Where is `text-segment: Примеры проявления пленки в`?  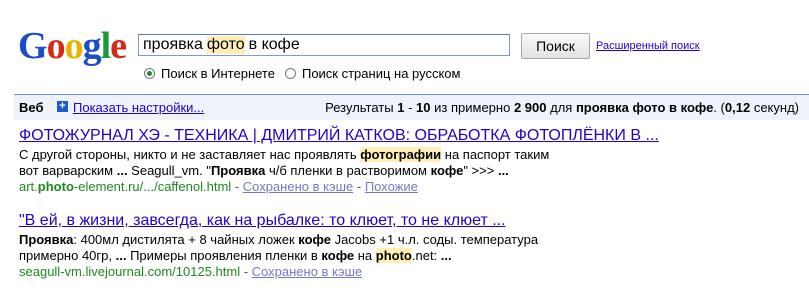 text-segment: Примеры проявления пленки в is located at coordinates (224, 255).